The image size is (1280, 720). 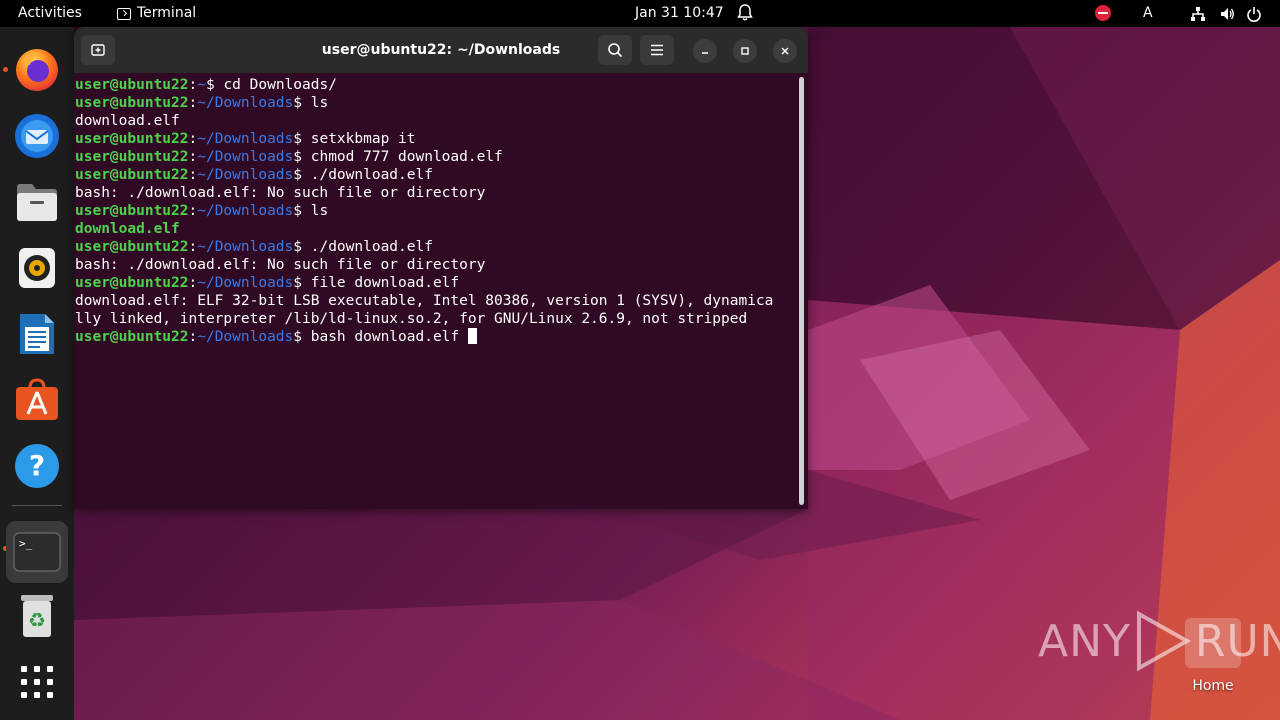 What do you see at coordinates (679, 13) in the screenshot?
I see `clock: Jan 31 10:47` at bounding box center [679, 13].